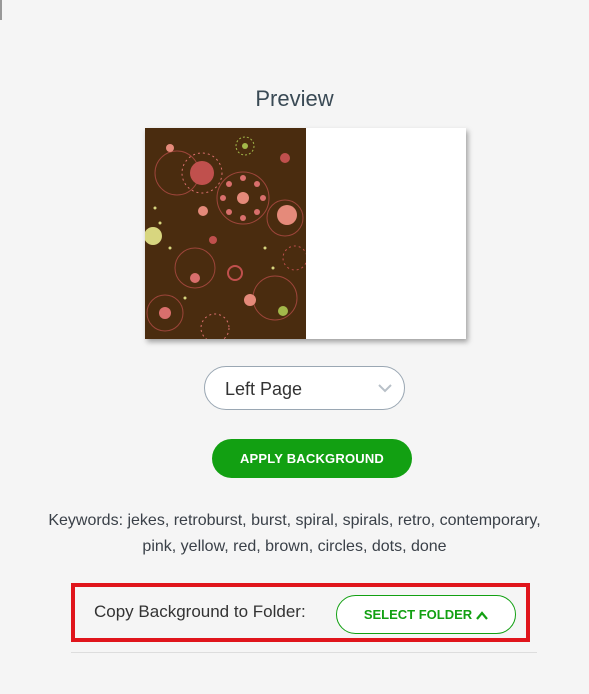 This screenshot has height=694, width=589. I want to click on divider, so click(304, 652).